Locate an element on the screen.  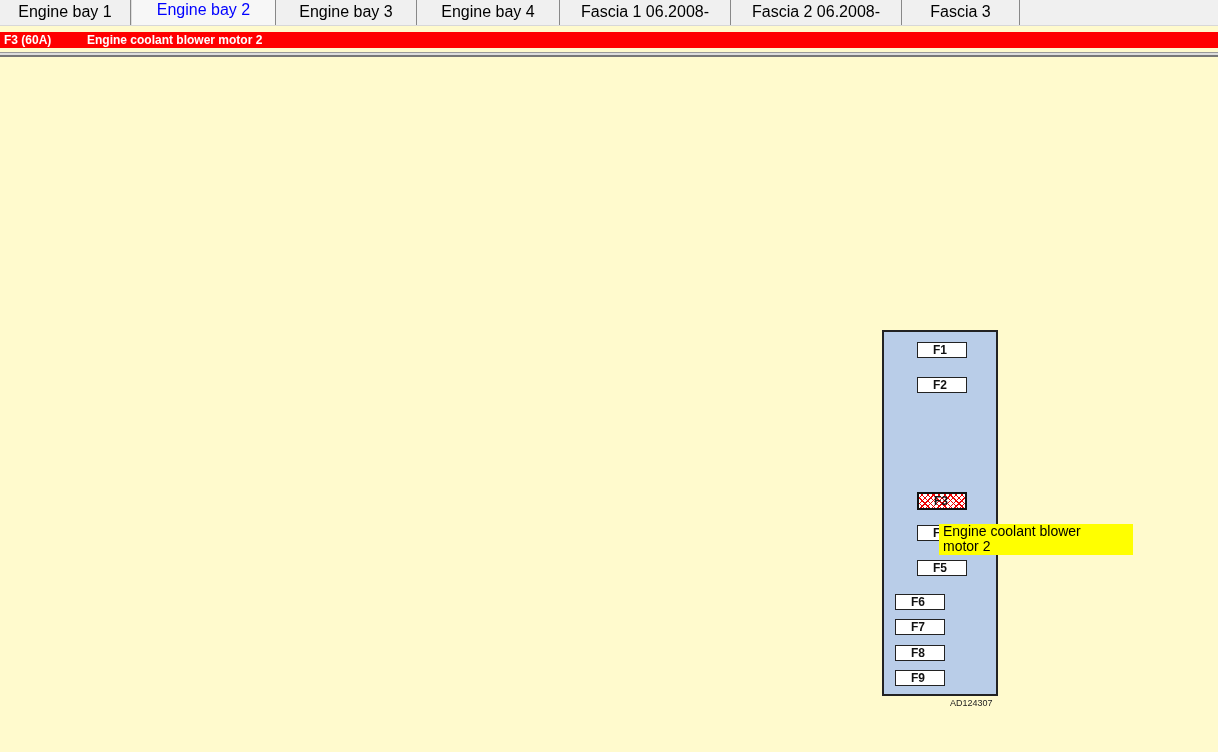
tooltip: Engine coolant blower motor 2 is located at coordinates (1036, 539).